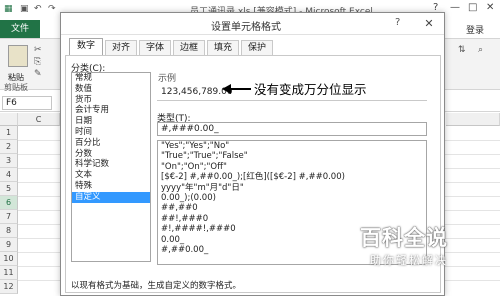  What do you see at coordinates (429, 24) in the screenshot?
I see `dialog-close-button: ✕` at bounding box center [429, 24].